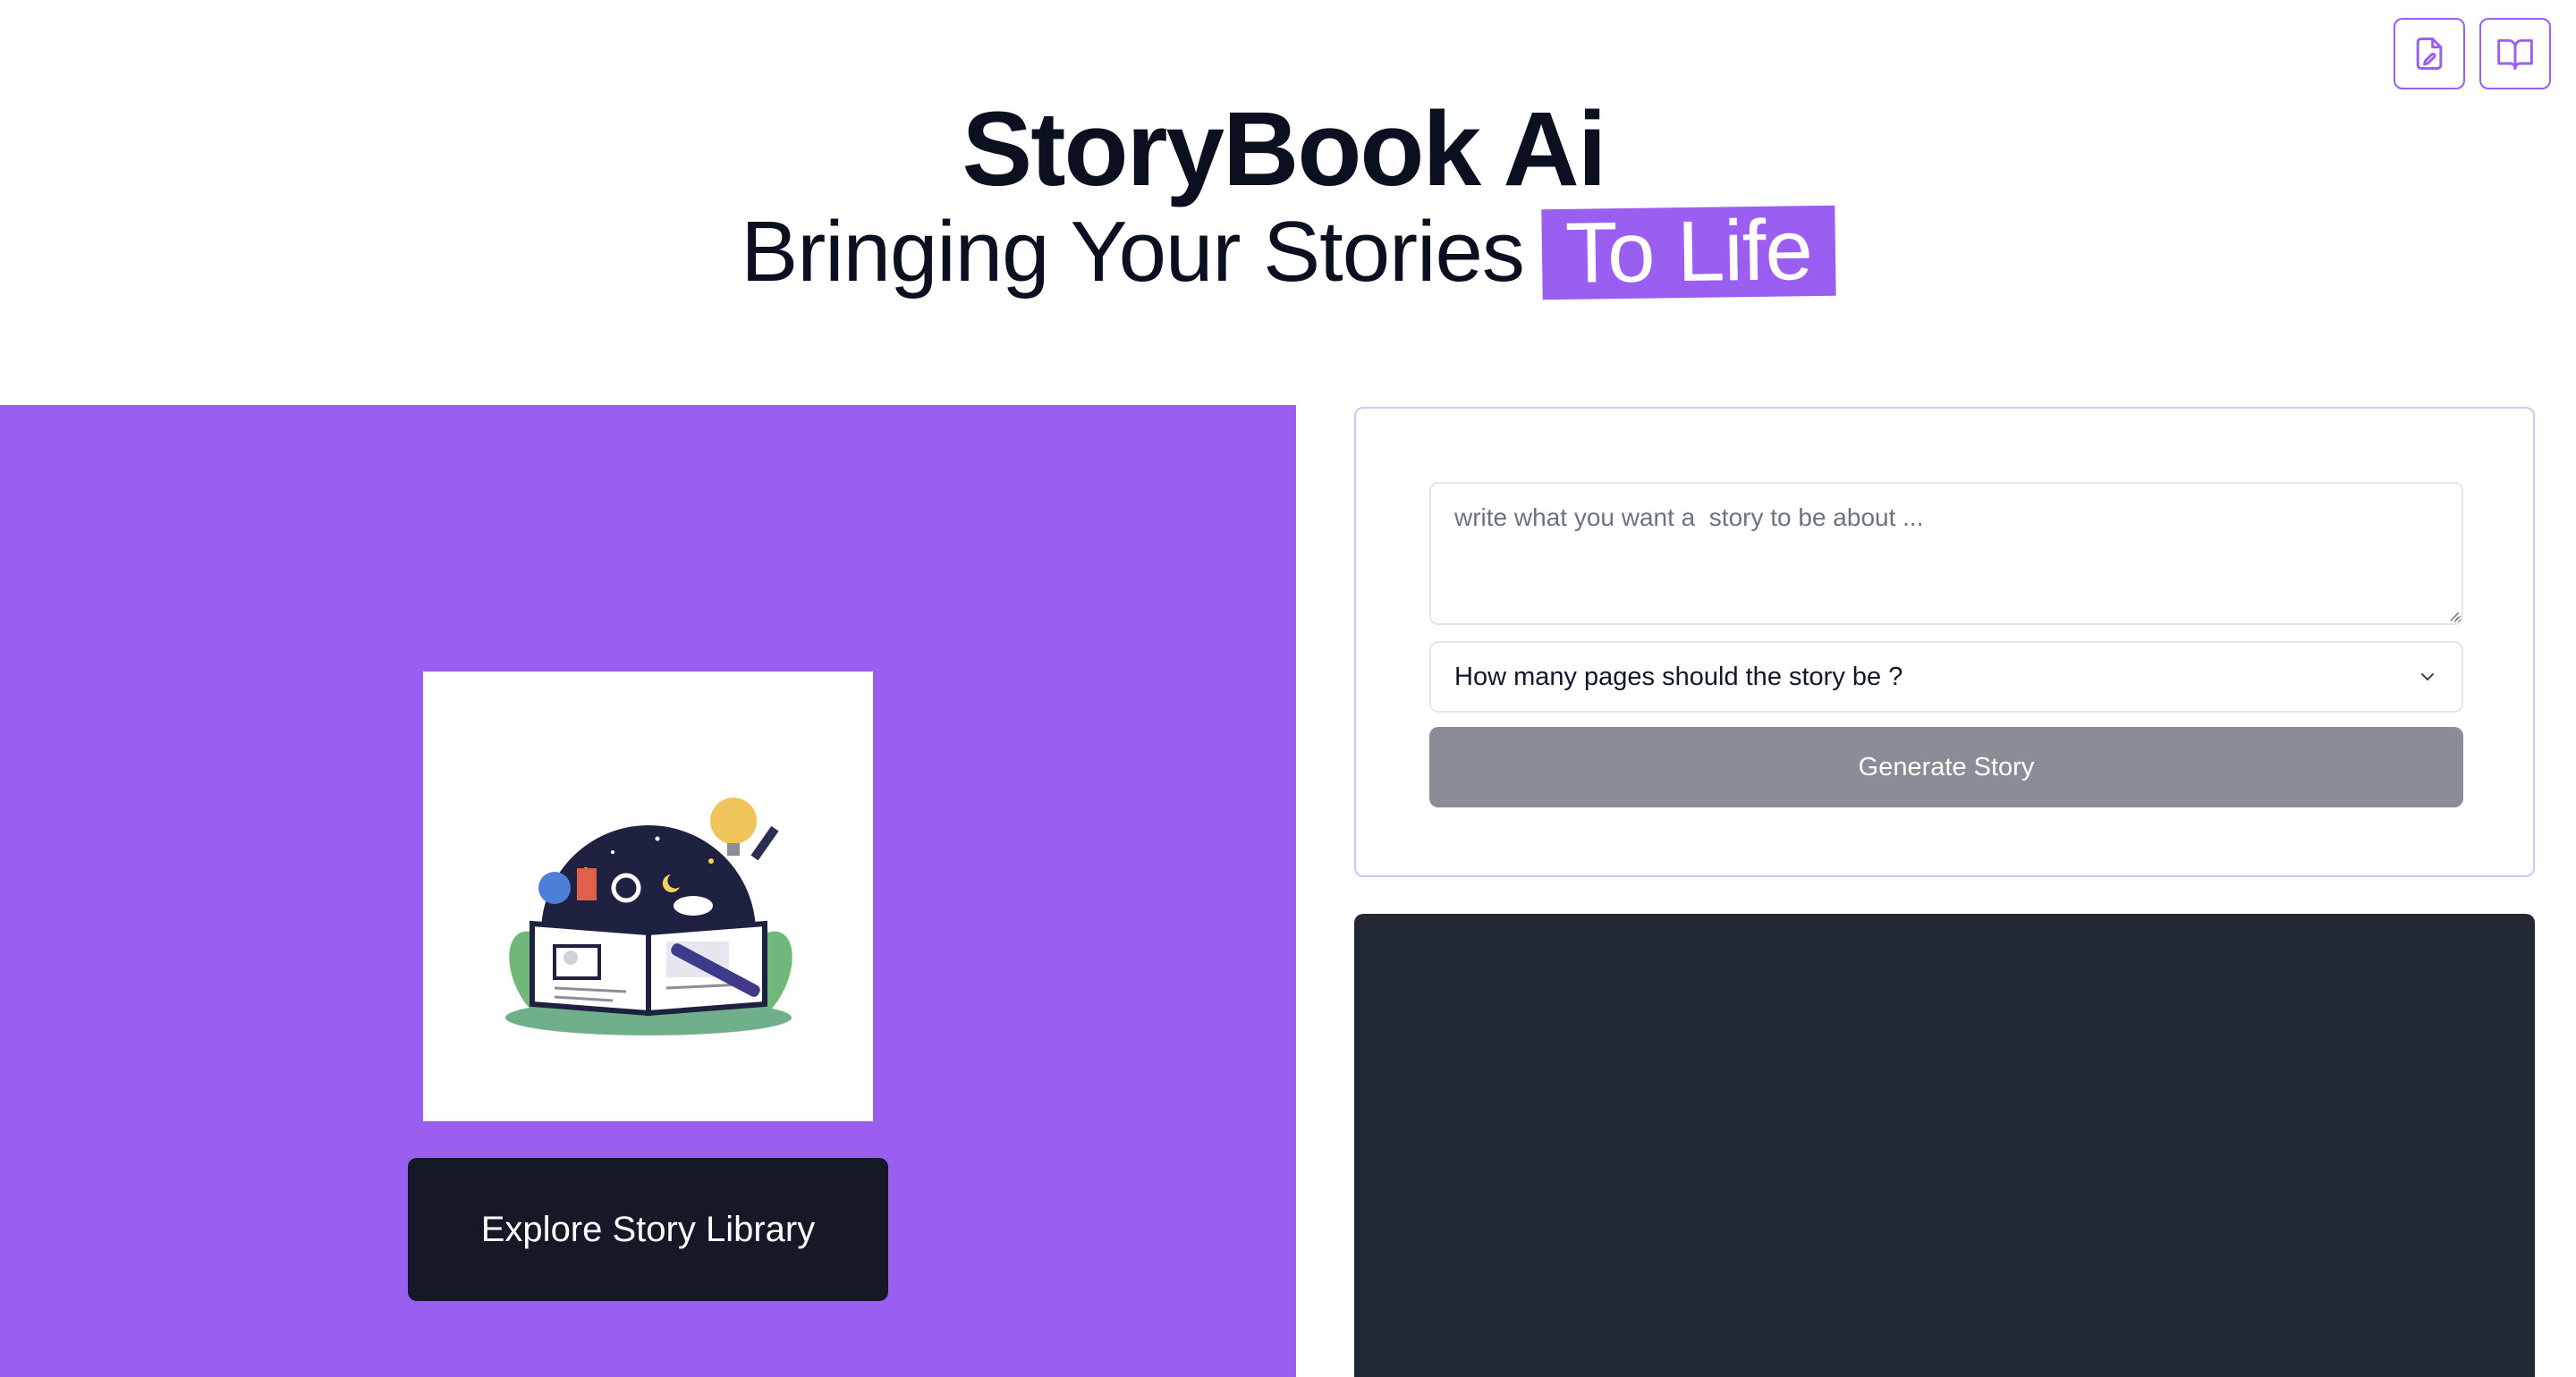 This screenshot has width=2576, height=1377. Describe the element at coordinates (648, 1229) in the screenshot. I see `explore-library-button: Explore Story Library` at that location.